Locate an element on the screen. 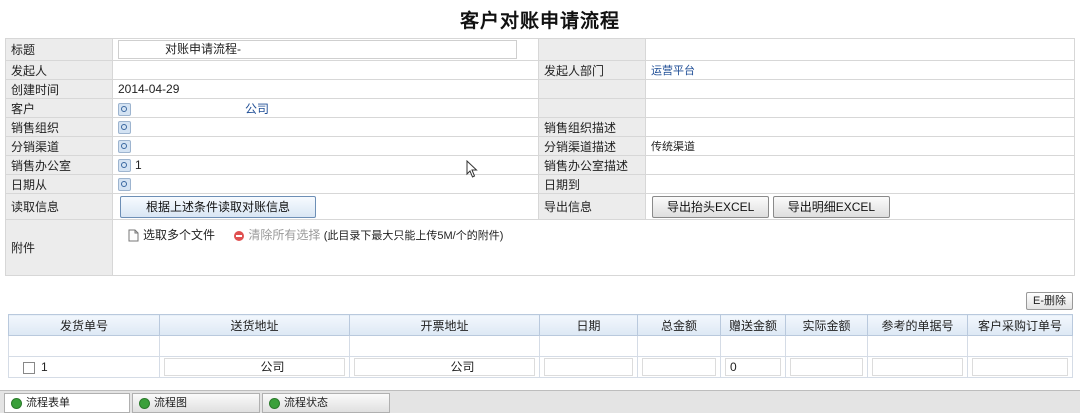 The height and width of the screenshot is (413, 1080). export-label: 导出信息 is located at coordinates (592, 206).